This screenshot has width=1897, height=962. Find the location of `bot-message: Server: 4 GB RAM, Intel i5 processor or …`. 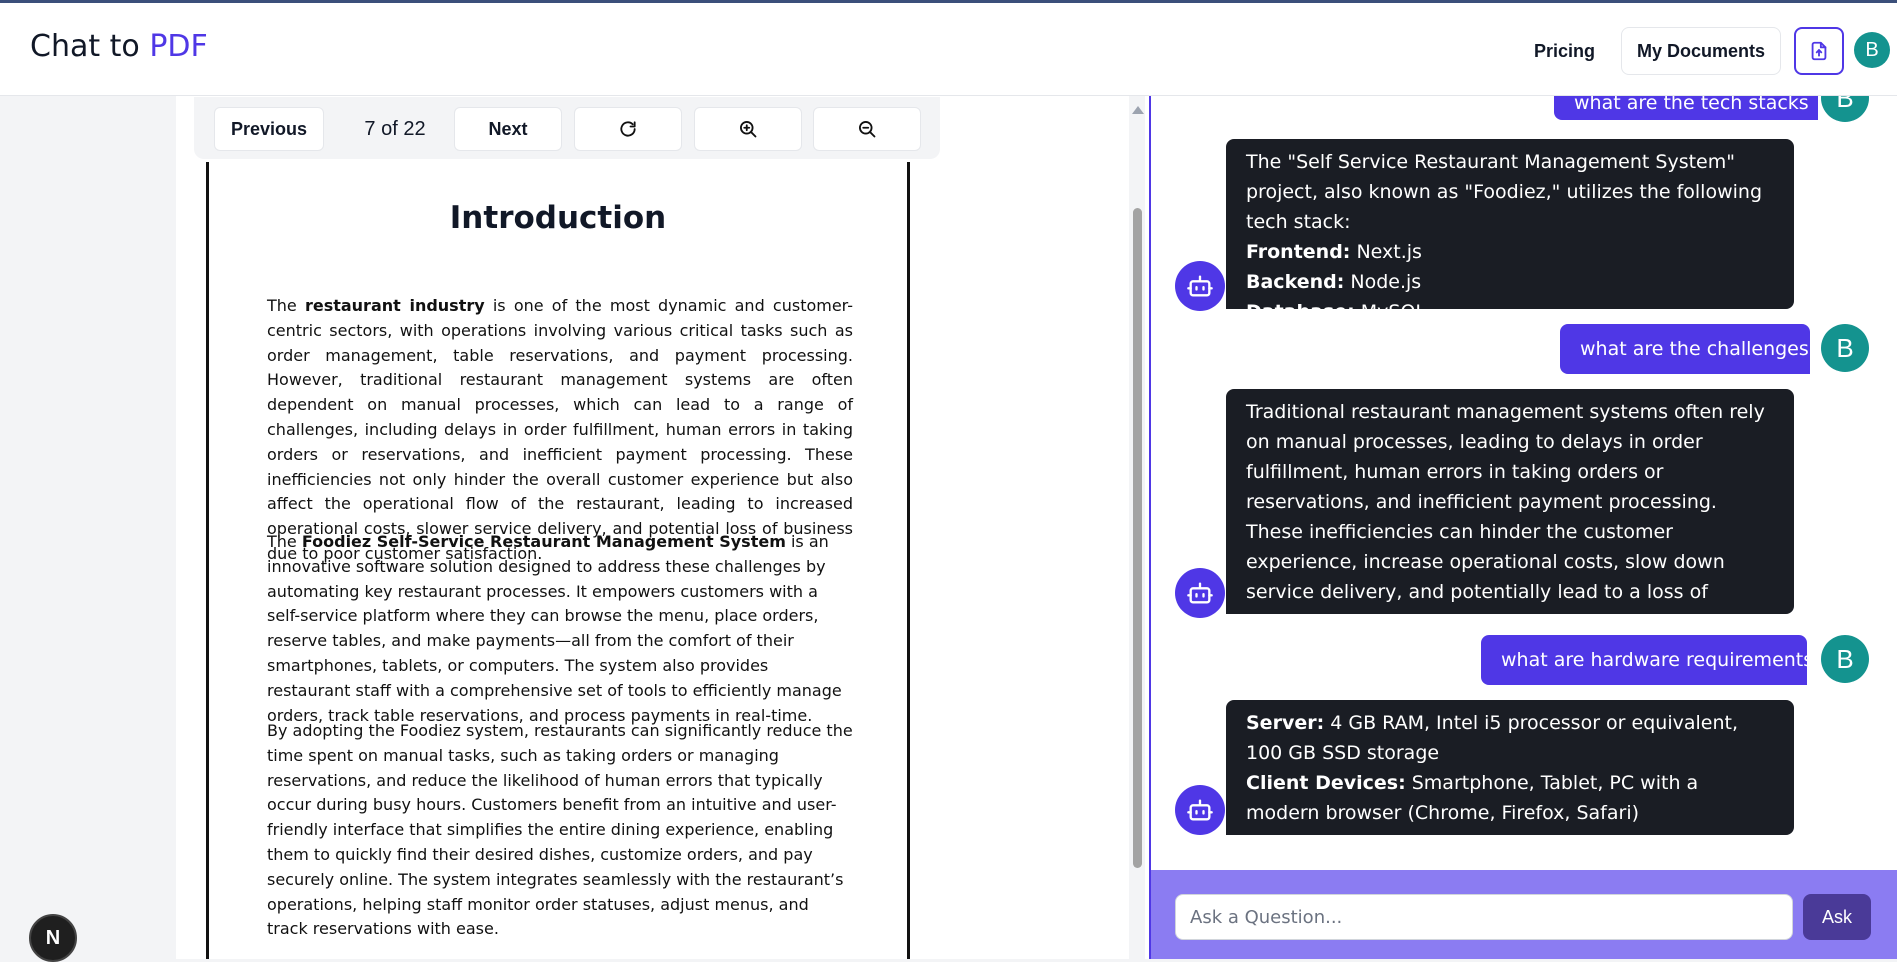

bot-message: Server: 4 GB RAM, Intel i5 processor or … is located at coordinates (1510, 767).